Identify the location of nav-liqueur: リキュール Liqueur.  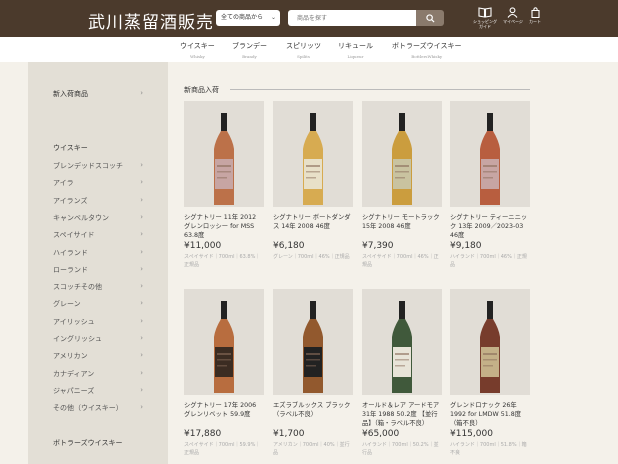
(355, 50).